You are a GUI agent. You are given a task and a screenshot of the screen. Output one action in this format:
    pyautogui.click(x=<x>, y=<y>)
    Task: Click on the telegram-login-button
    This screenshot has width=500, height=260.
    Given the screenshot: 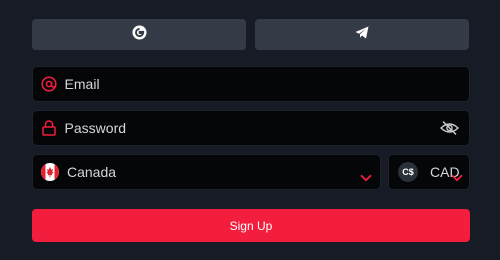 What is the action you would take?
    pyautogui.click(x=362, y=34)
    